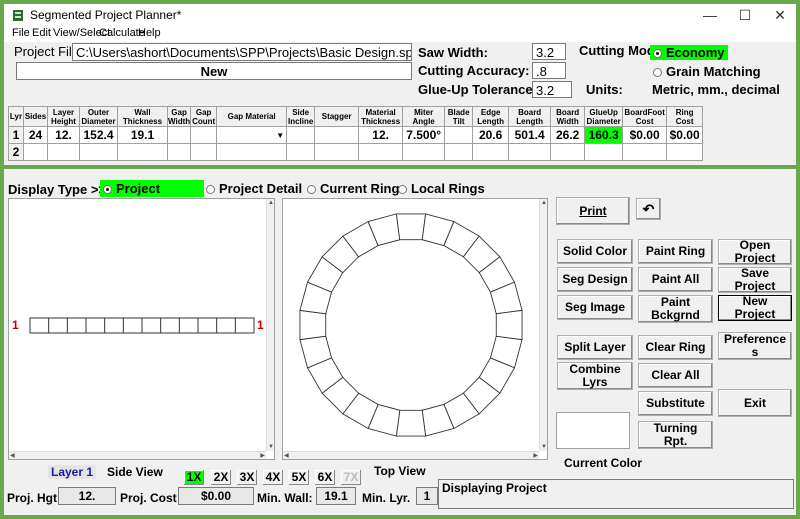  I want to click on col-header: Lyr, so click(16, 116).